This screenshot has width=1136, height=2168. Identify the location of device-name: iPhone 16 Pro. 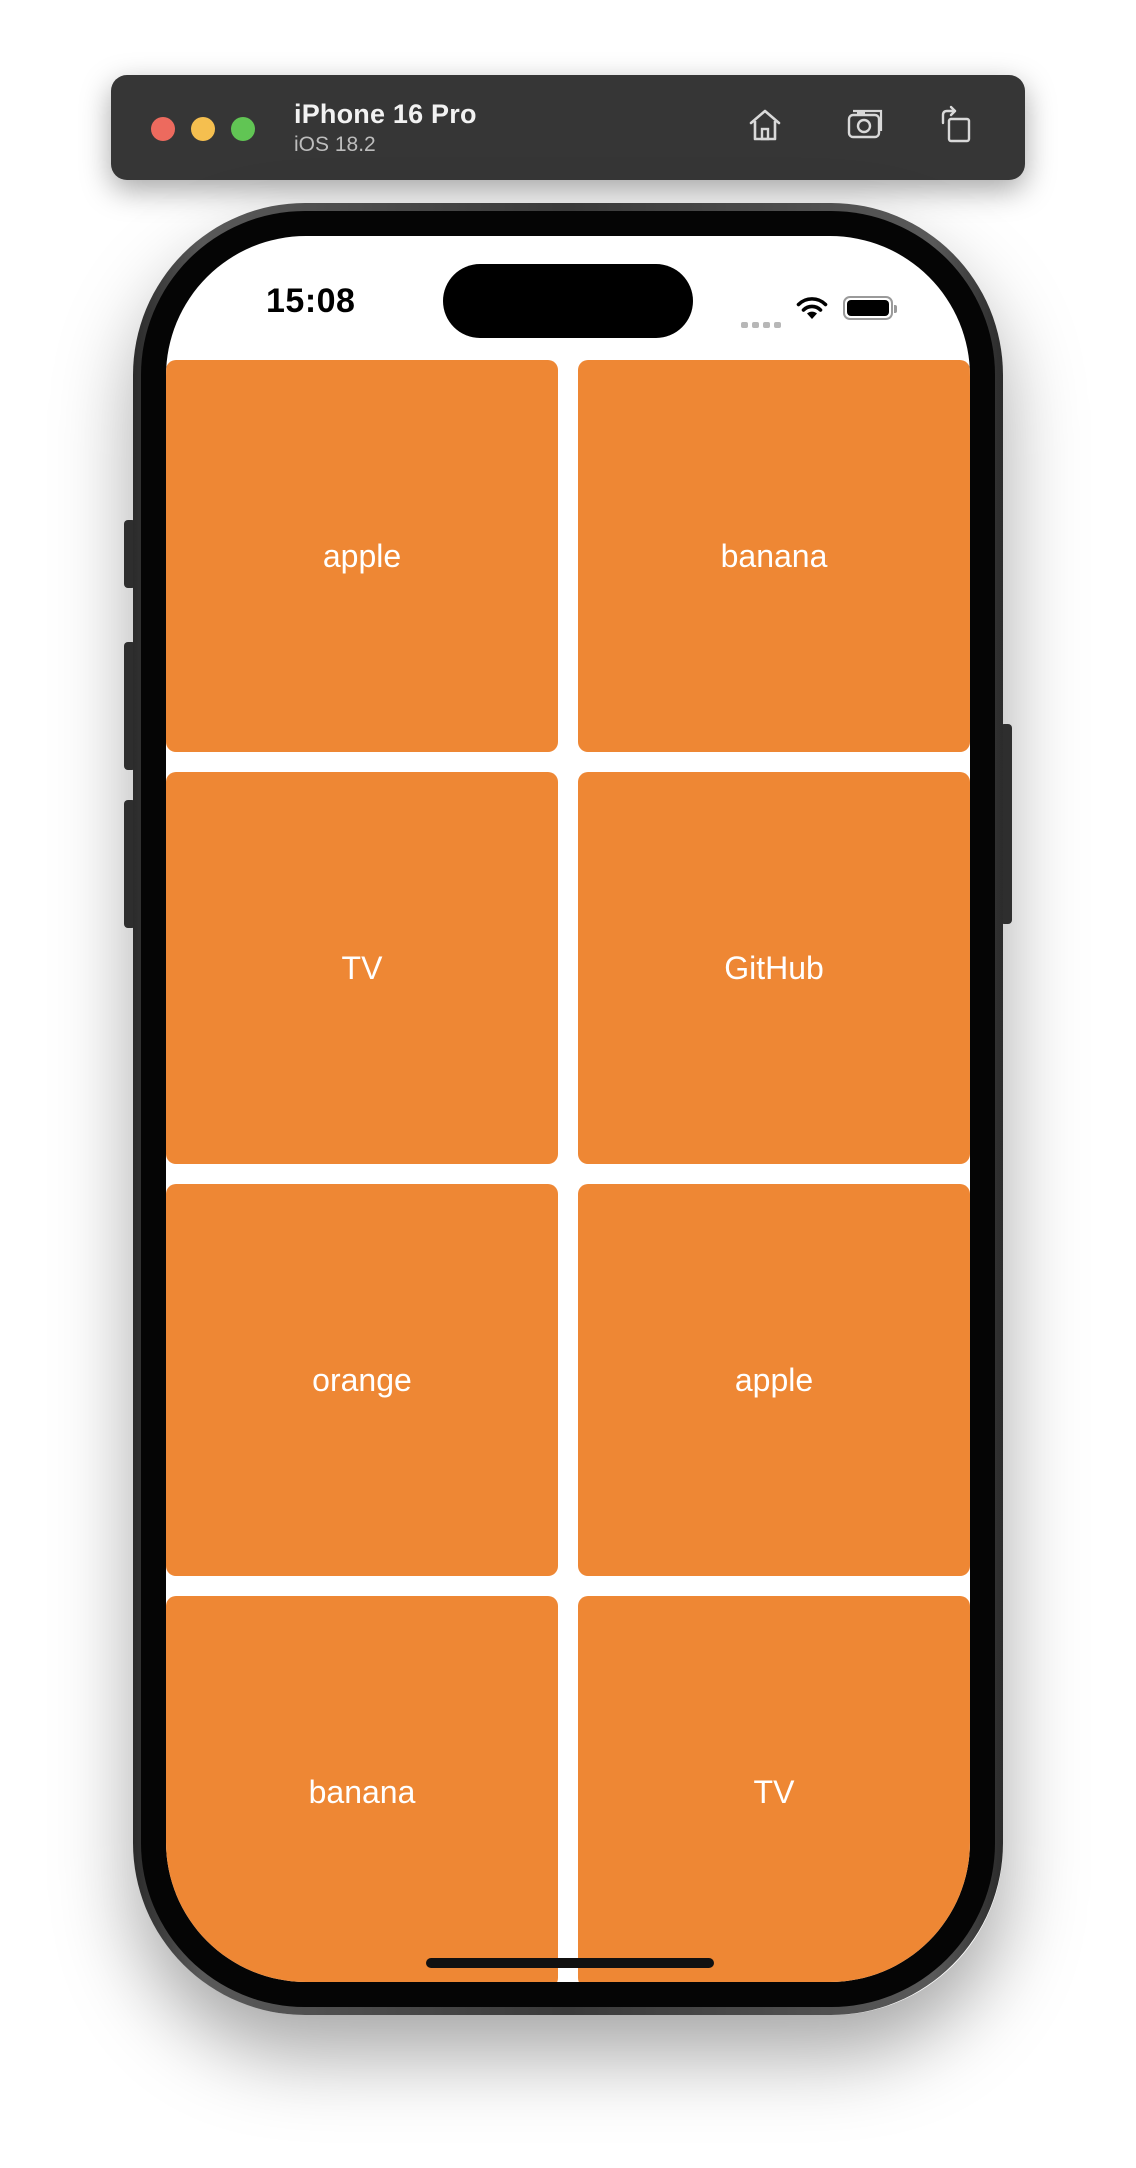
(385, 114).